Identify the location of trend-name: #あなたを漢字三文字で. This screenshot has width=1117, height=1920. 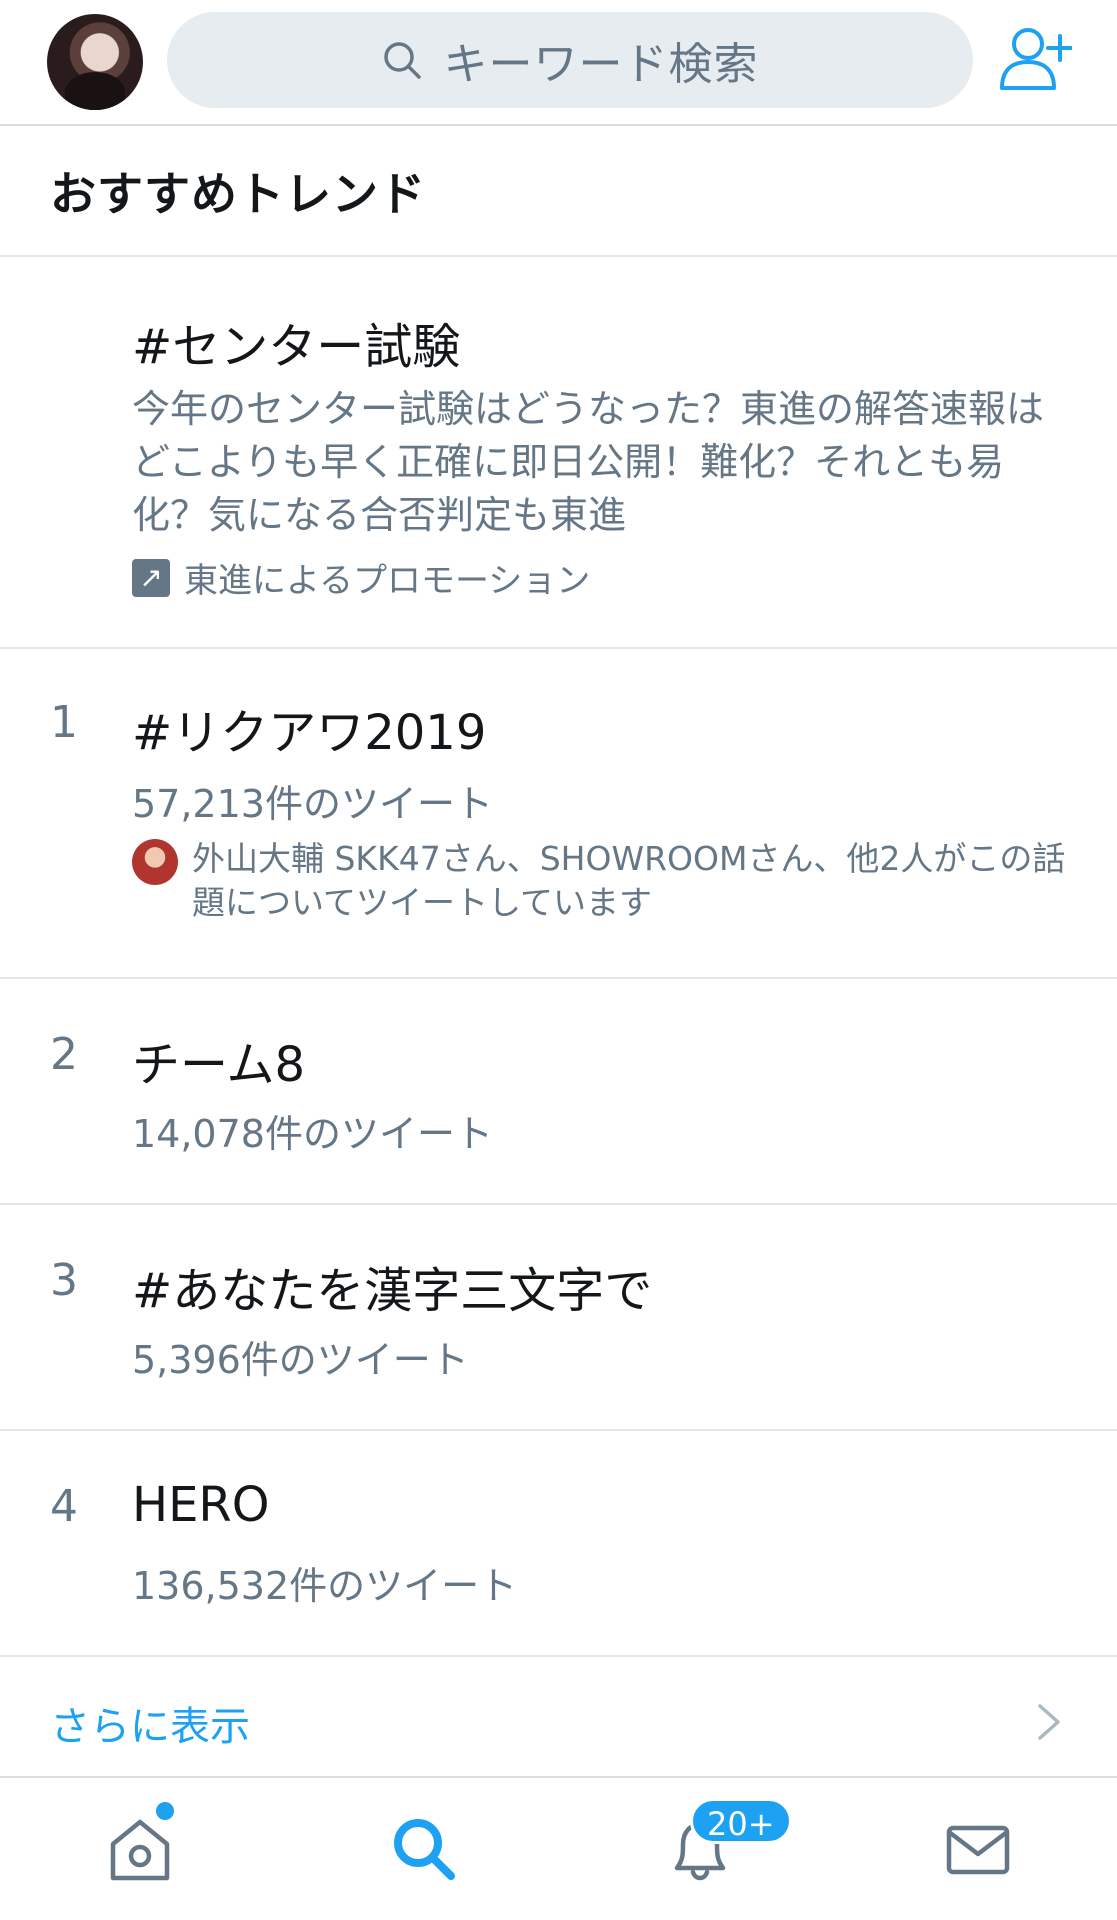
(392, 1291).